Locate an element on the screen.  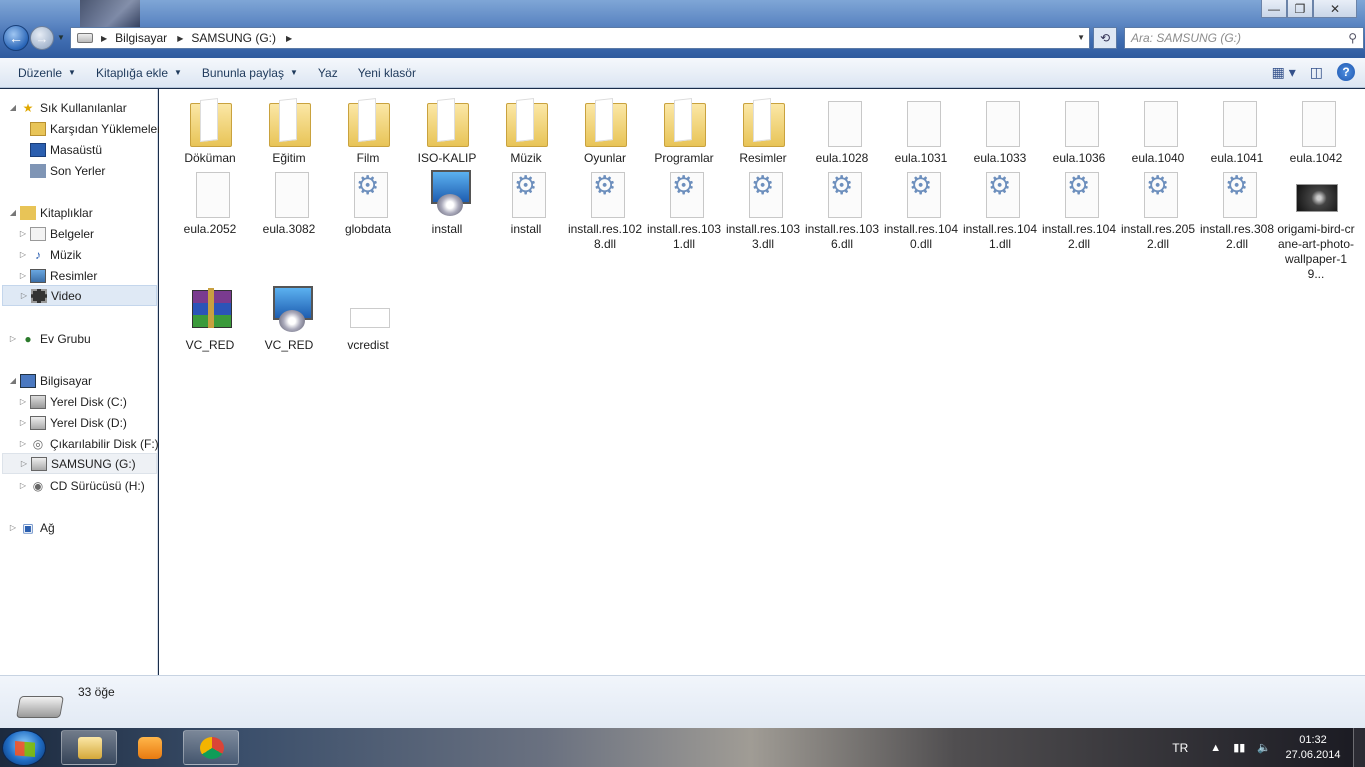
sidebar-item-cd-drive-h: ▷ ◉ CD Sürücüsü (H:) is located at coordinates (81, 485).